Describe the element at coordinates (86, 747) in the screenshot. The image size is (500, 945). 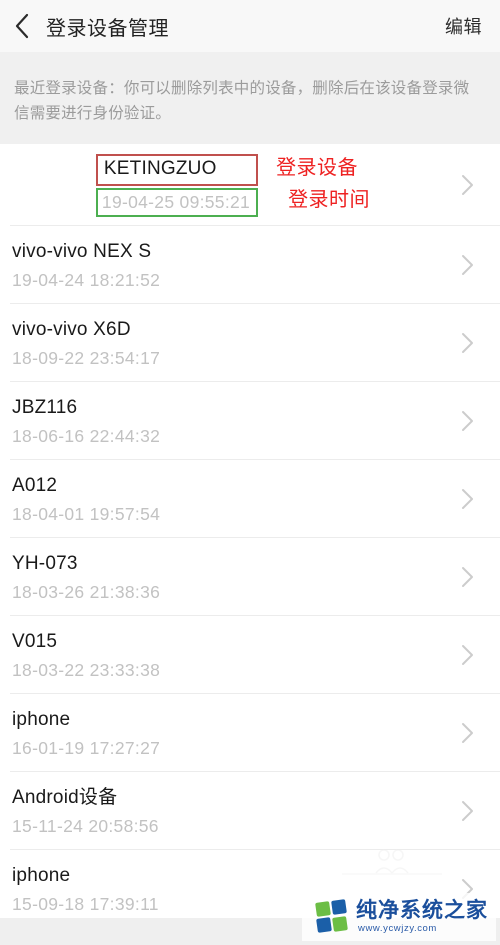
I see `device-login-time: 16-01-19 17:27:27` at that location.